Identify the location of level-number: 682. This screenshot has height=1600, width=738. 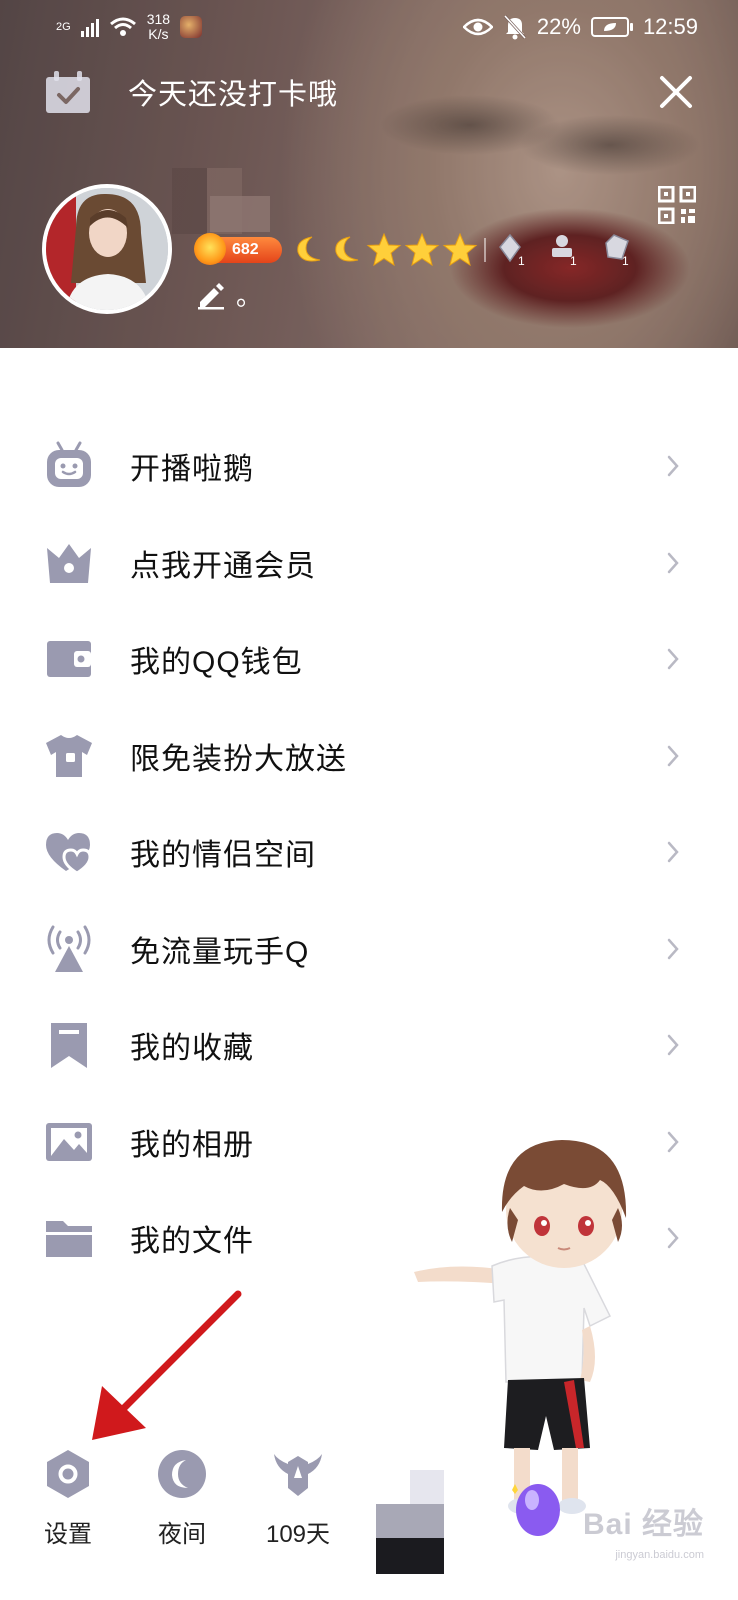
(245, 249).